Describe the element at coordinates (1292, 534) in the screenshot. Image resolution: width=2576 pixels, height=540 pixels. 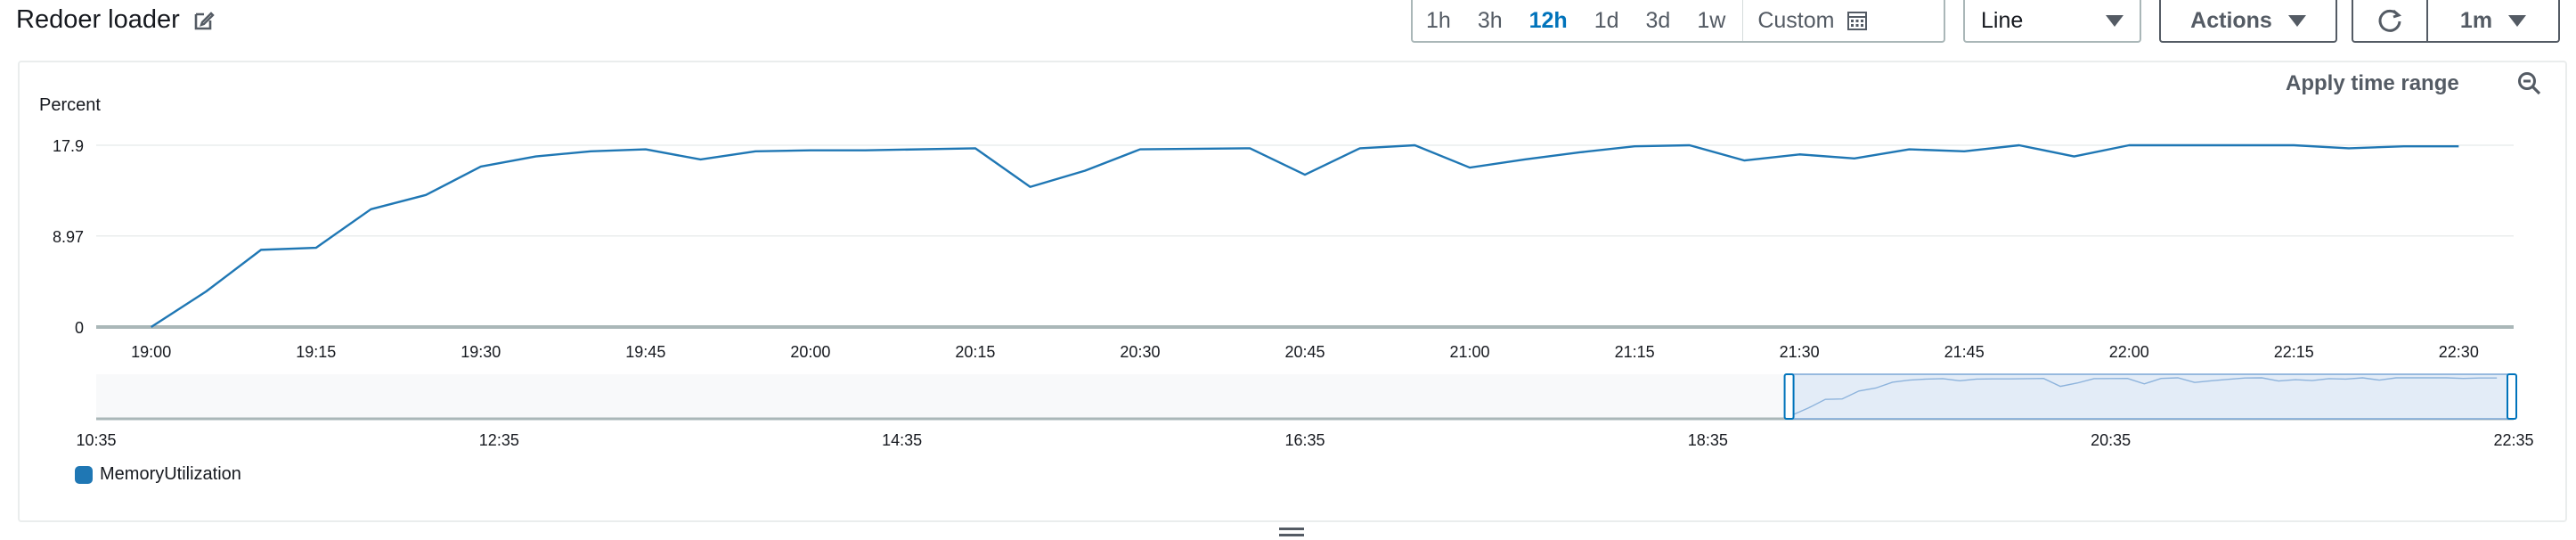
I see `drag-handle-icon` at that location.